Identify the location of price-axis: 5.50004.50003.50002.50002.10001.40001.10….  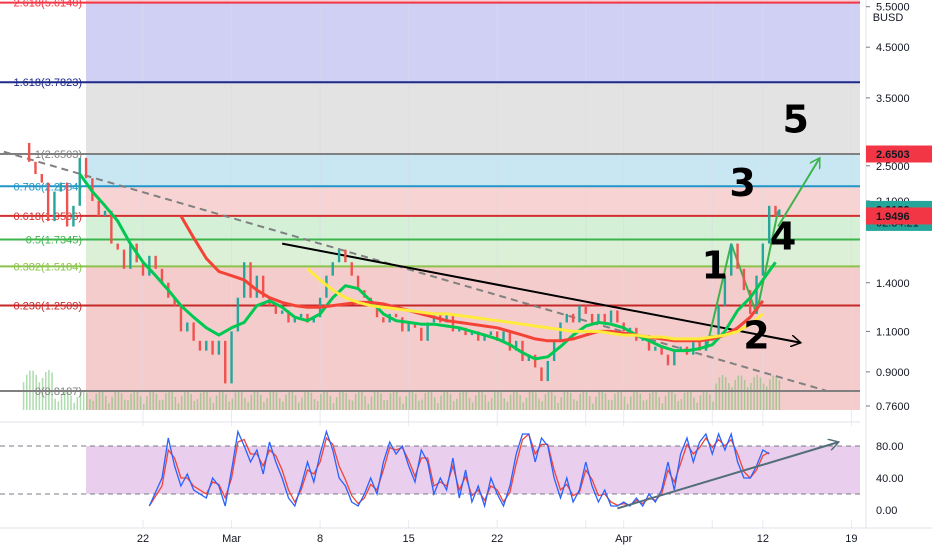
(896, 275).